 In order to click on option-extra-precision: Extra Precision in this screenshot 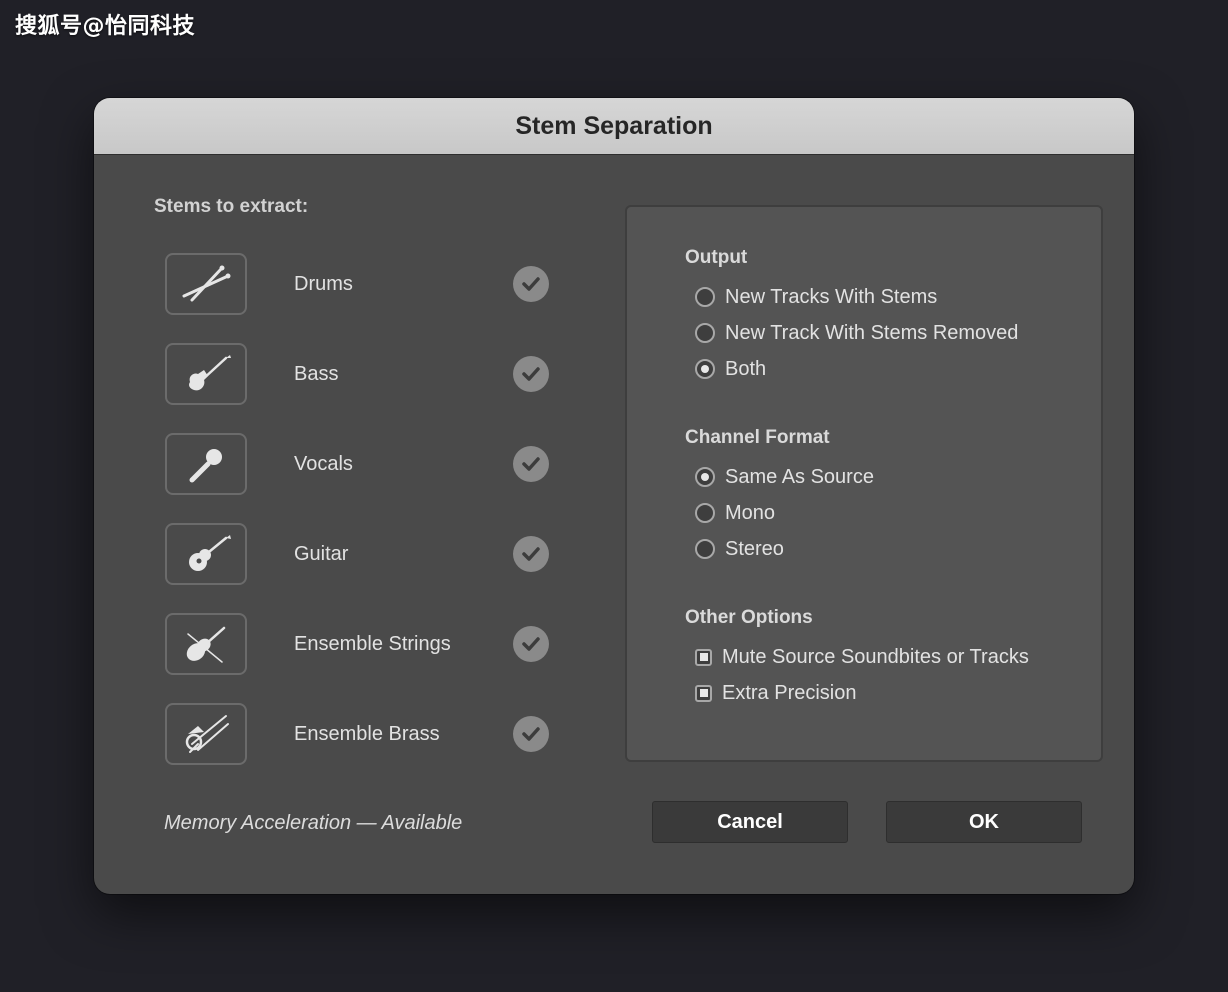, I will do `click(776, 693)`.